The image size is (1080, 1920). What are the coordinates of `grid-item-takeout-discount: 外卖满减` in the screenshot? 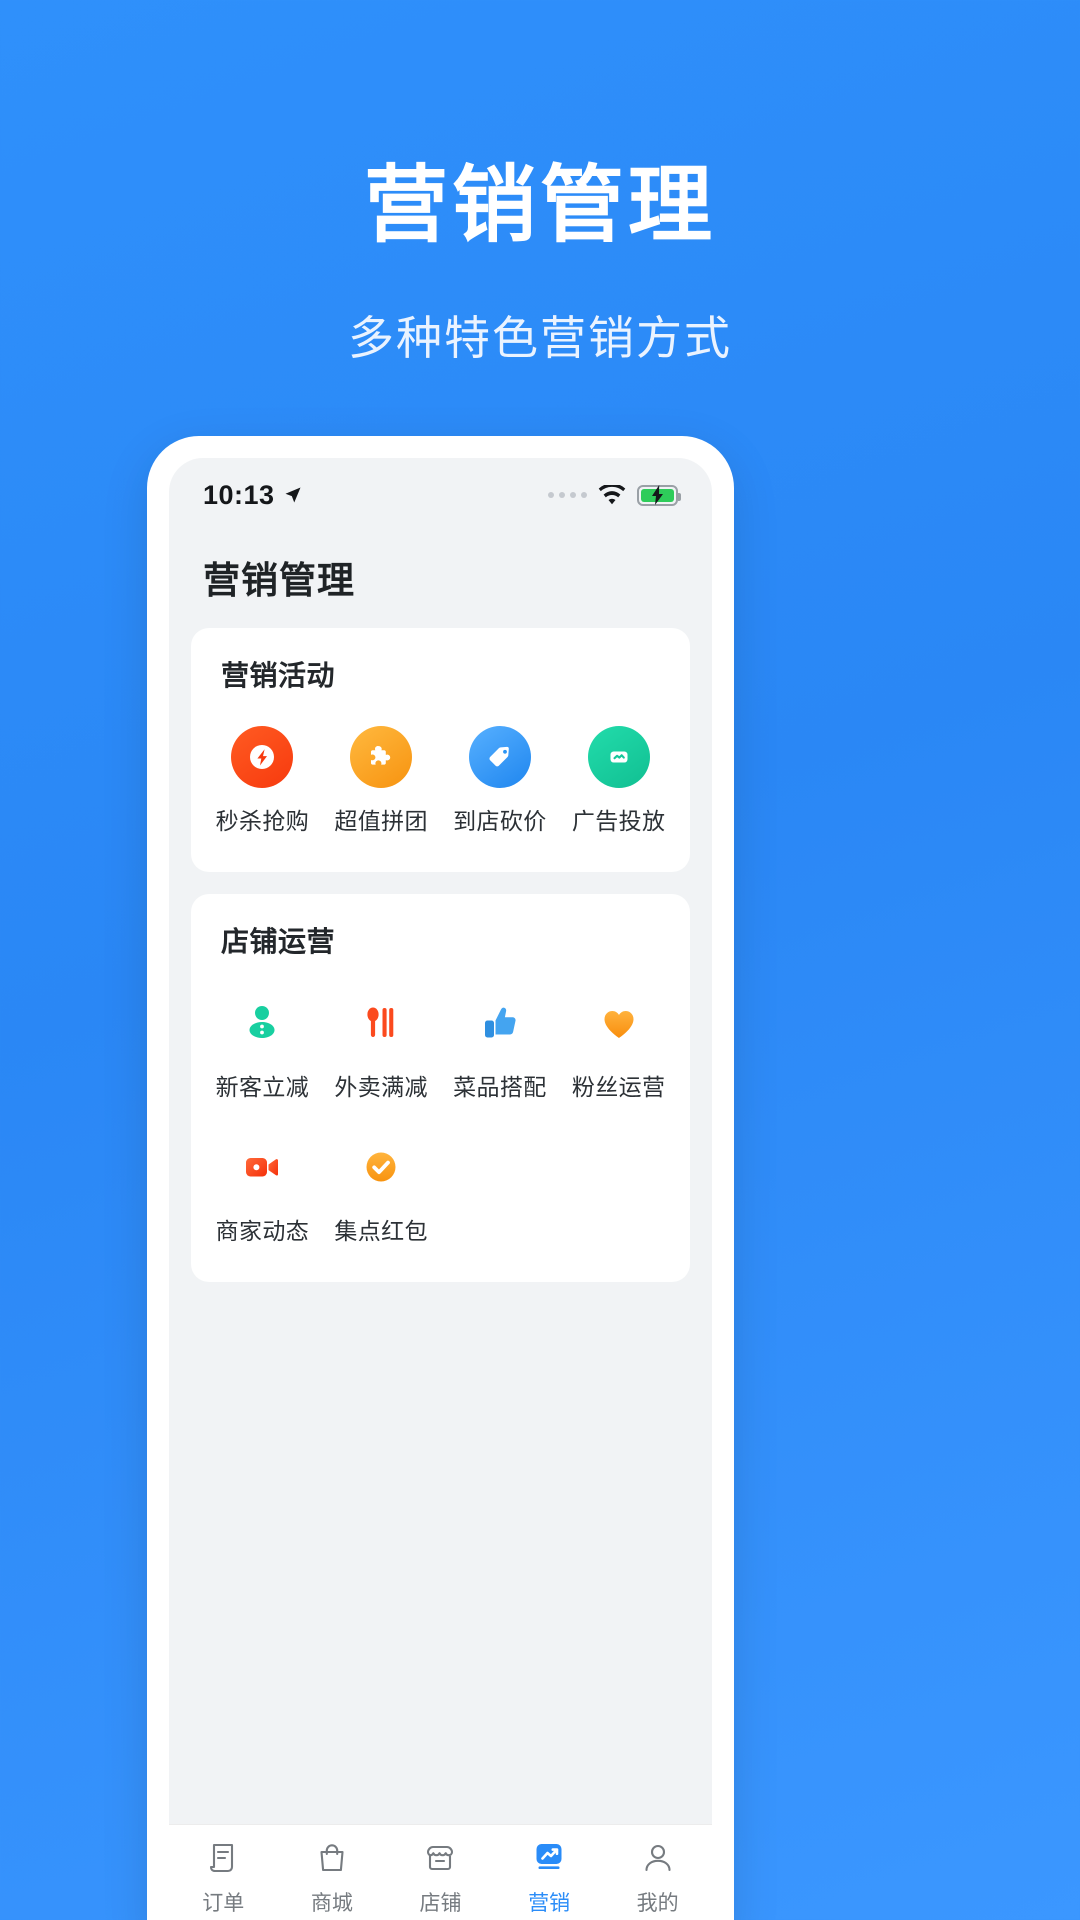 It's located at (381, 1047).